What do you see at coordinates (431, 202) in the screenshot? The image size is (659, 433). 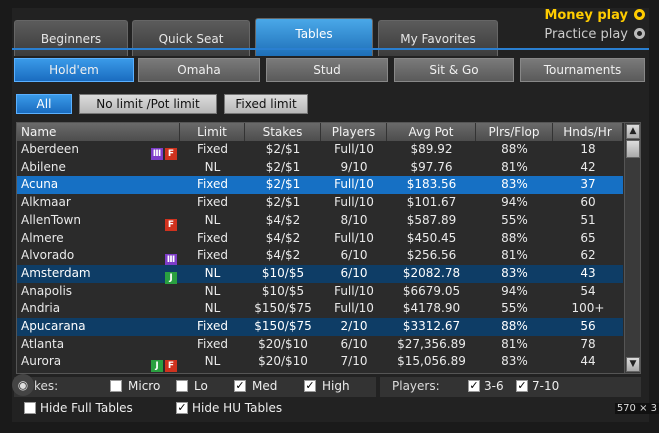 I see `table-avg-pot-cell: $101.67` at bounding box center [431, 202].